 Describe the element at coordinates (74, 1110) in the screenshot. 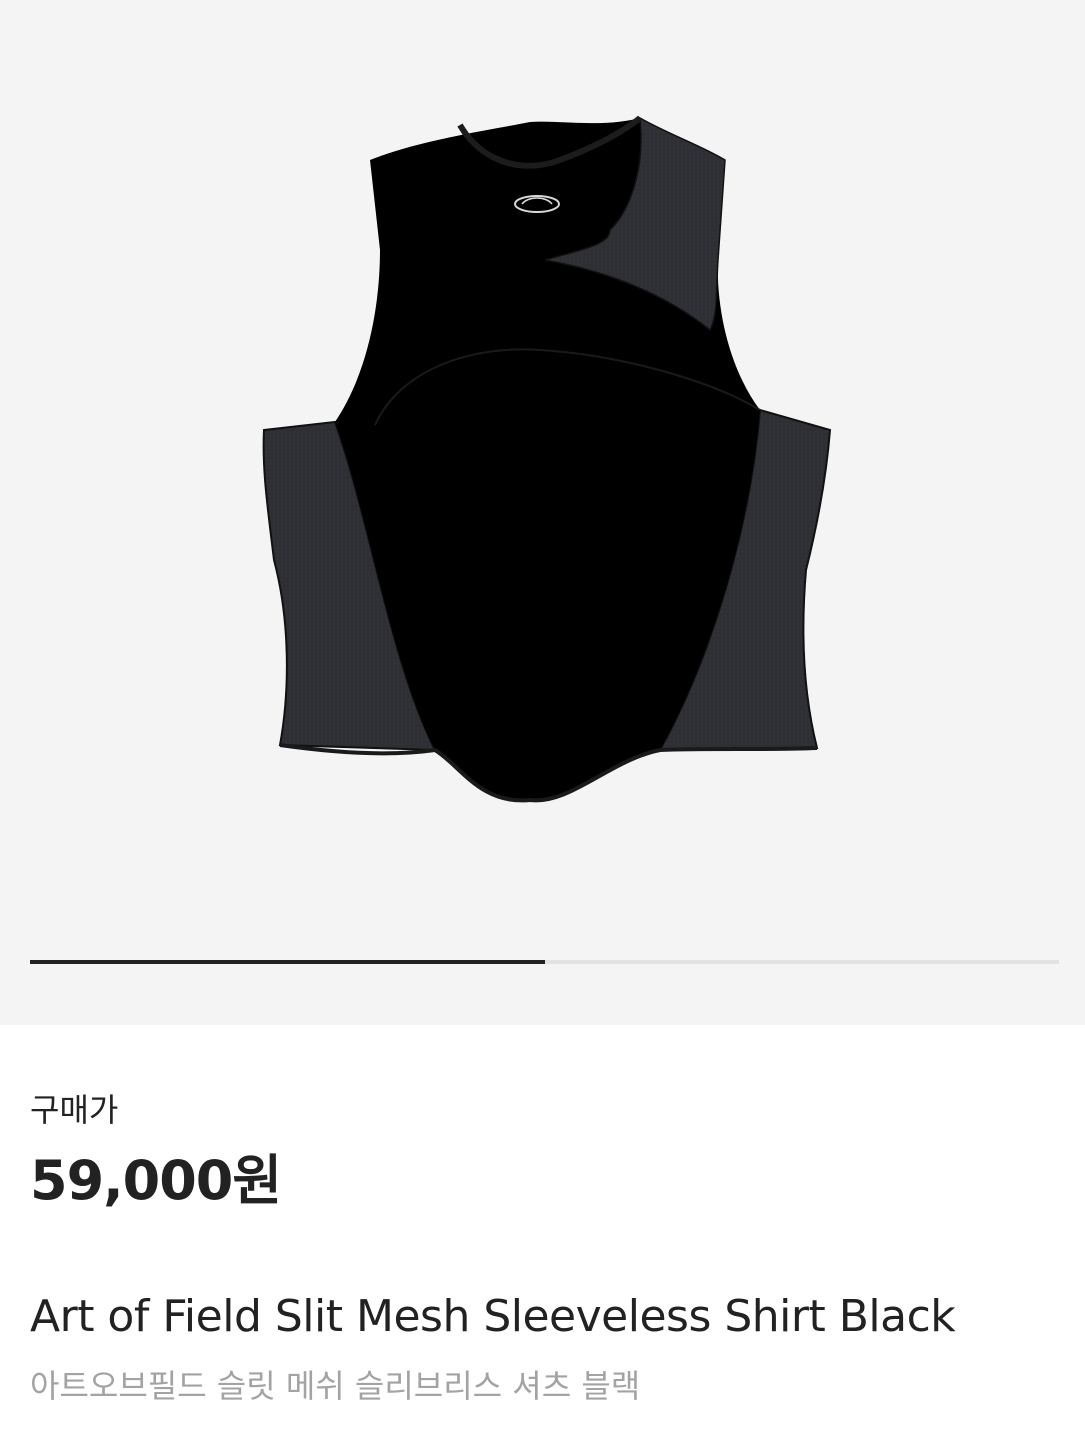

I see `price-label: 구매가` at that location.